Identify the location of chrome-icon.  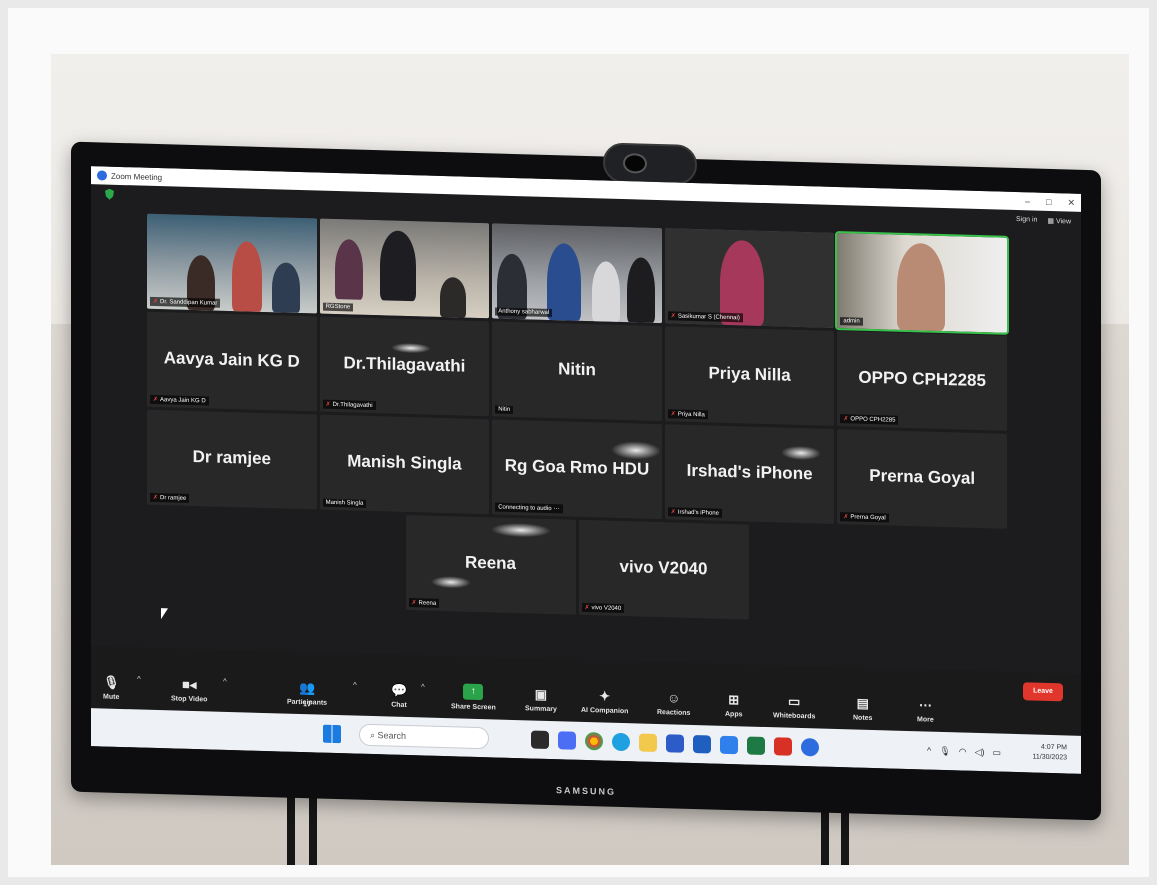
(594, 741).